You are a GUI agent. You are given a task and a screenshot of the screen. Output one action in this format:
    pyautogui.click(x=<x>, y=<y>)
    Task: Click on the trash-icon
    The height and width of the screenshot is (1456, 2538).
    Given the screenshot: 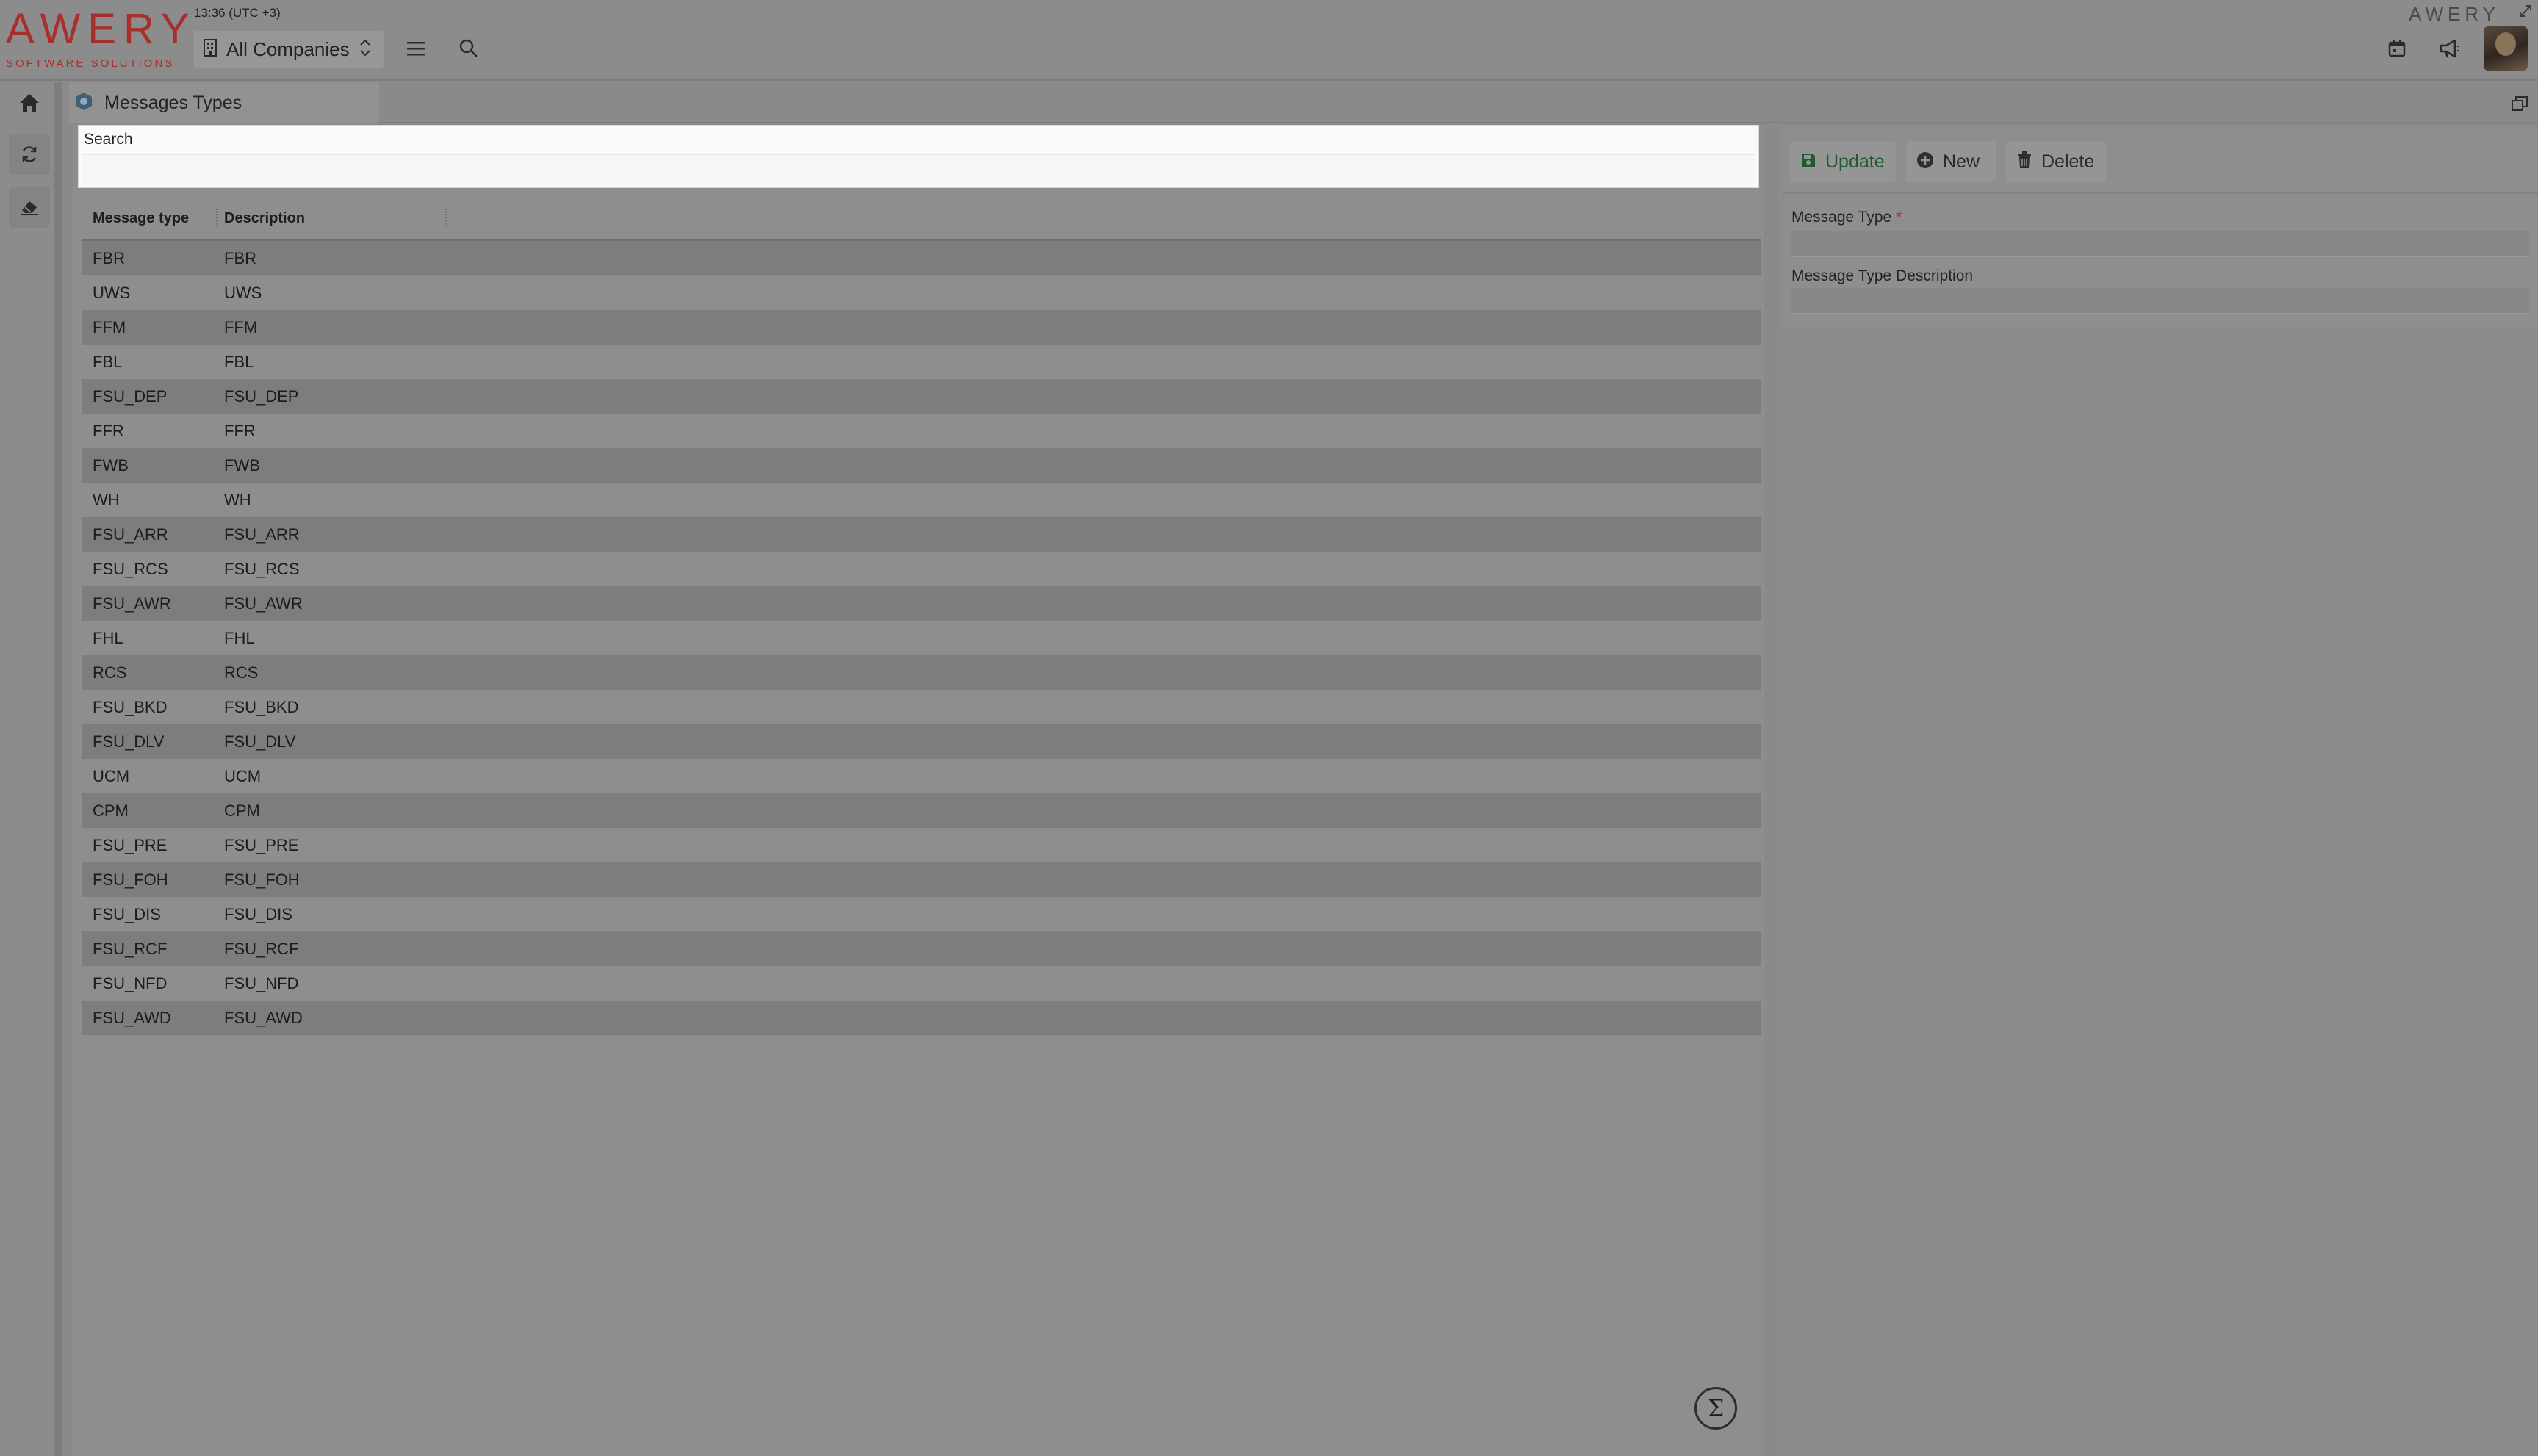 What is the action you would take?
    pyautogui.click(x=2024, y=162)
    